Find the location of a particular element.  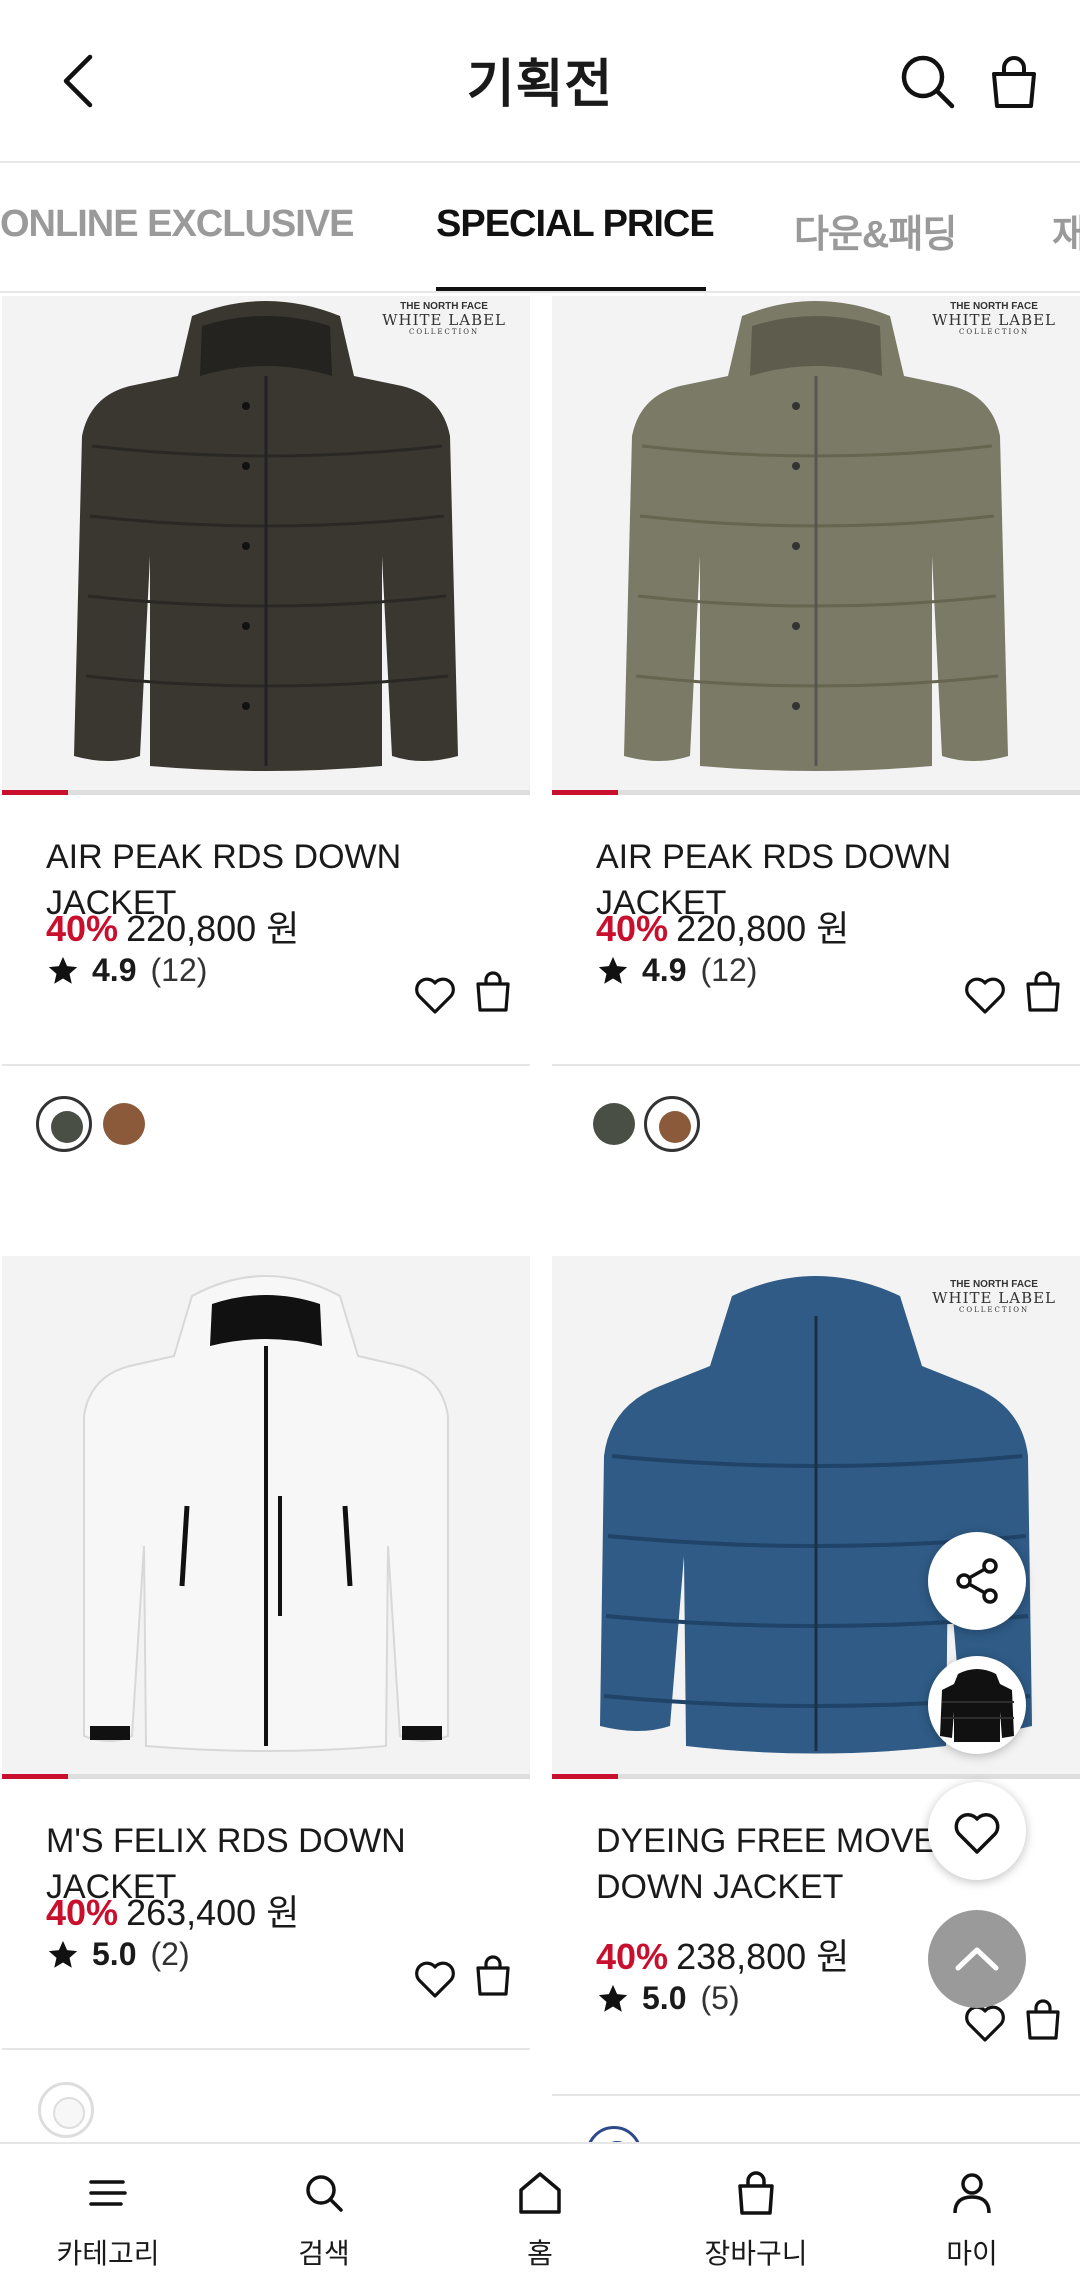

price-row: 40% 238,800 원 is located at coordinates (722, 1954).